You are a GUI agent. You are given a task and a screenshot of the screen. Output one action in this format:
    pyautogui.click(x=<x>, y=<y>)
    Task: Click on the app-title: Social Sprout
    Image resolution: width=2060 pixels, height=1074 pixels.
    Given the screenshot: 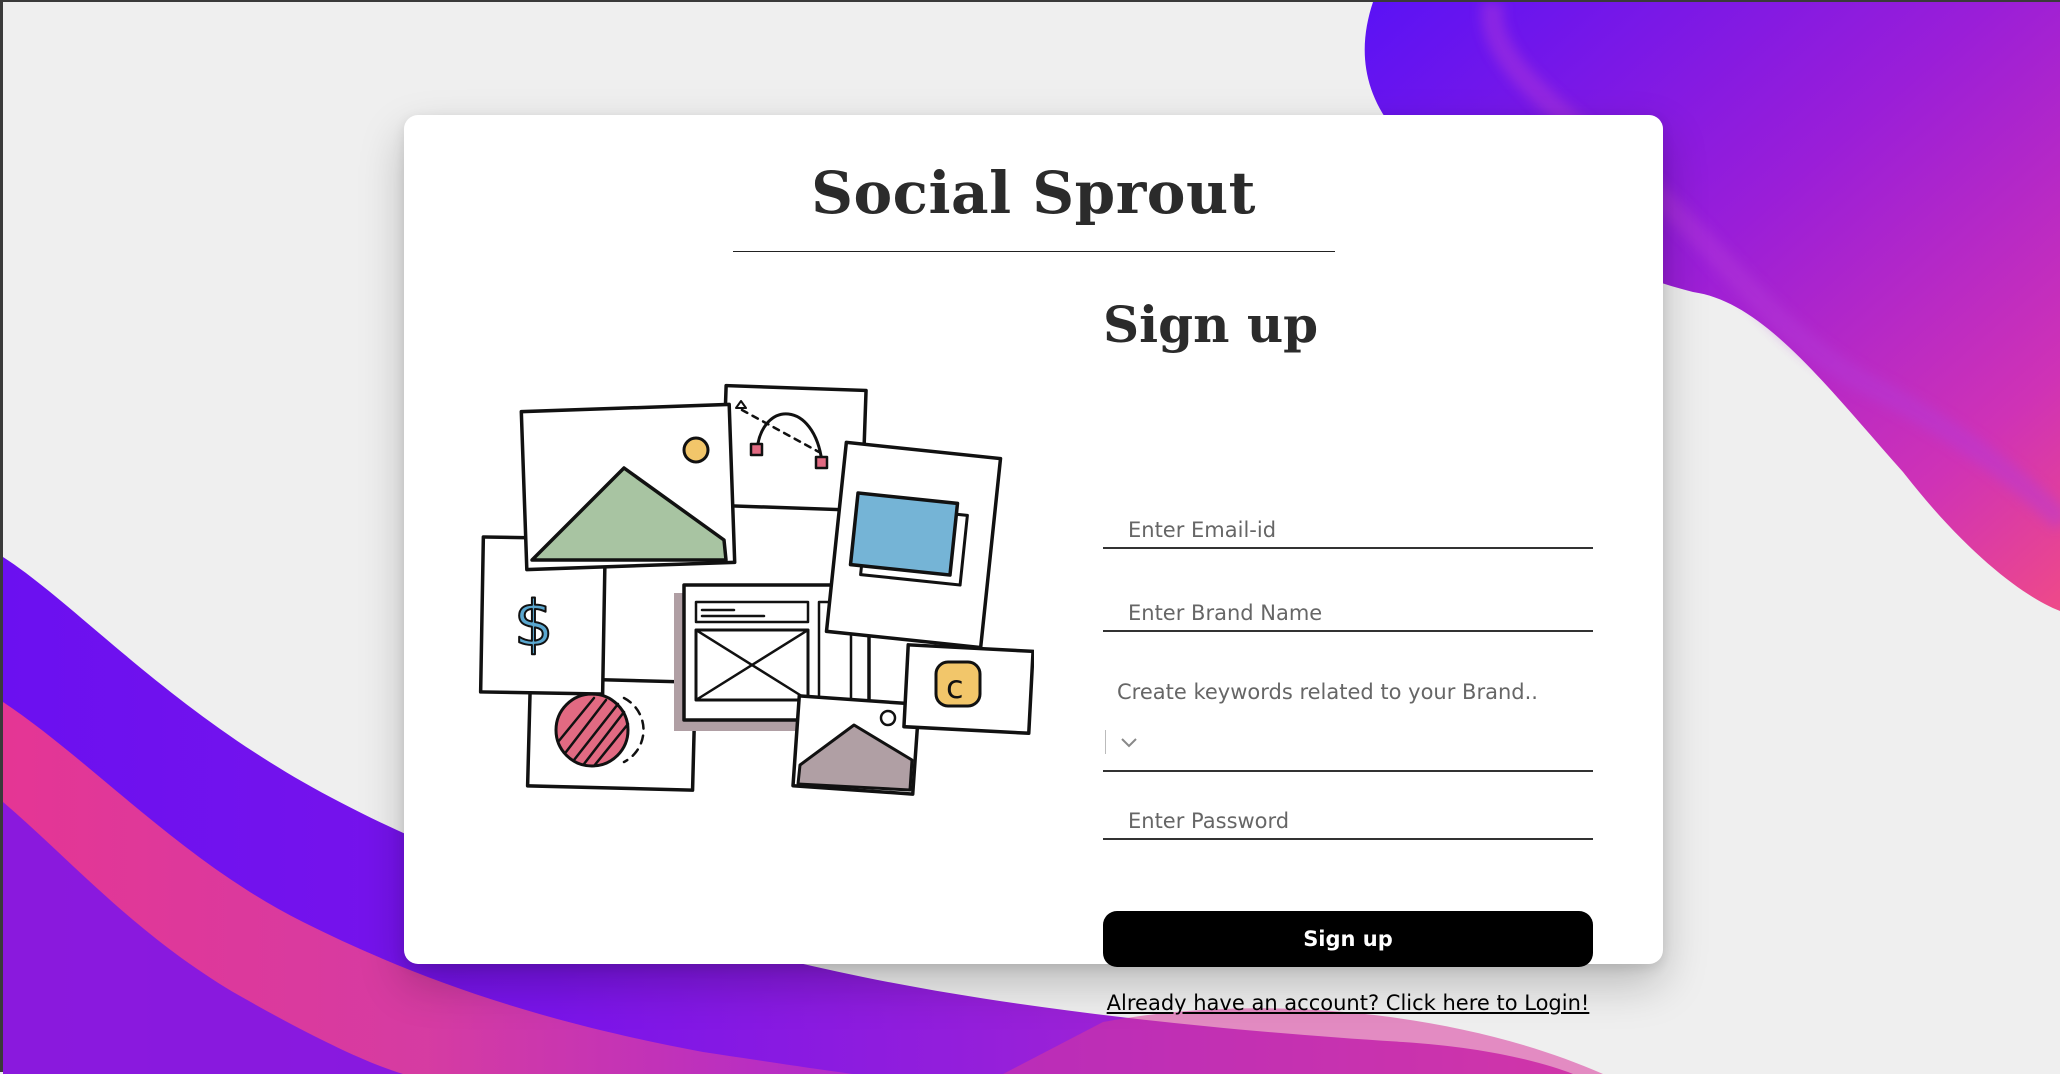 What is the action you would take?
    pyautogui.click(x=1033, y=193)
    